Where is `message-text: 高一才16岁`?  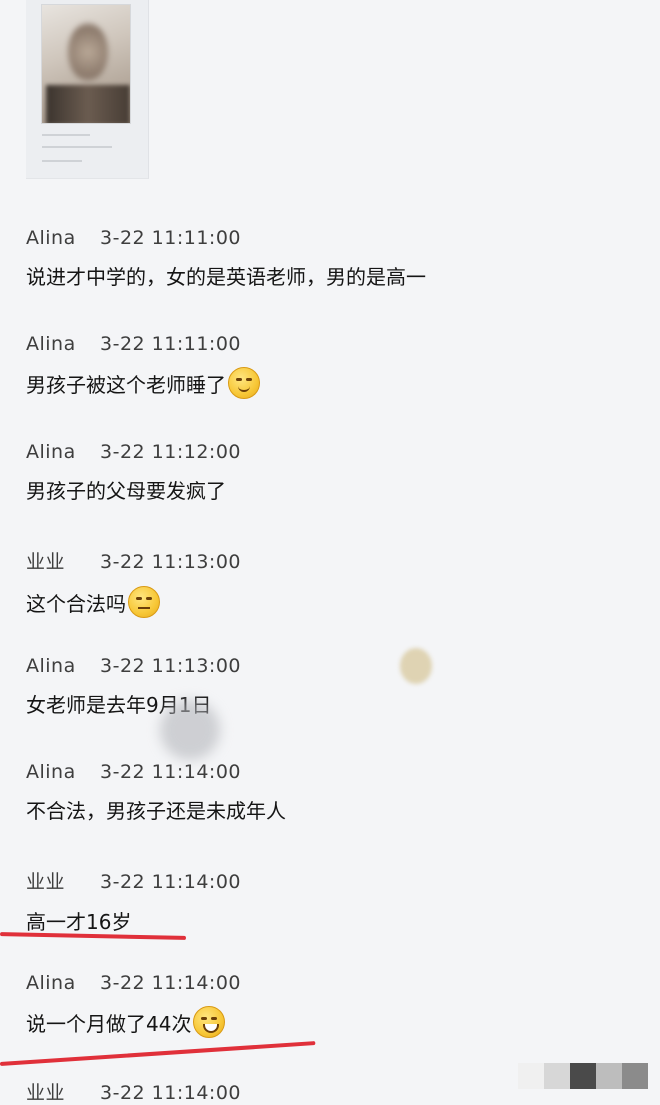 message-text: 高一才16岁 is located at coordinates (79, 922).